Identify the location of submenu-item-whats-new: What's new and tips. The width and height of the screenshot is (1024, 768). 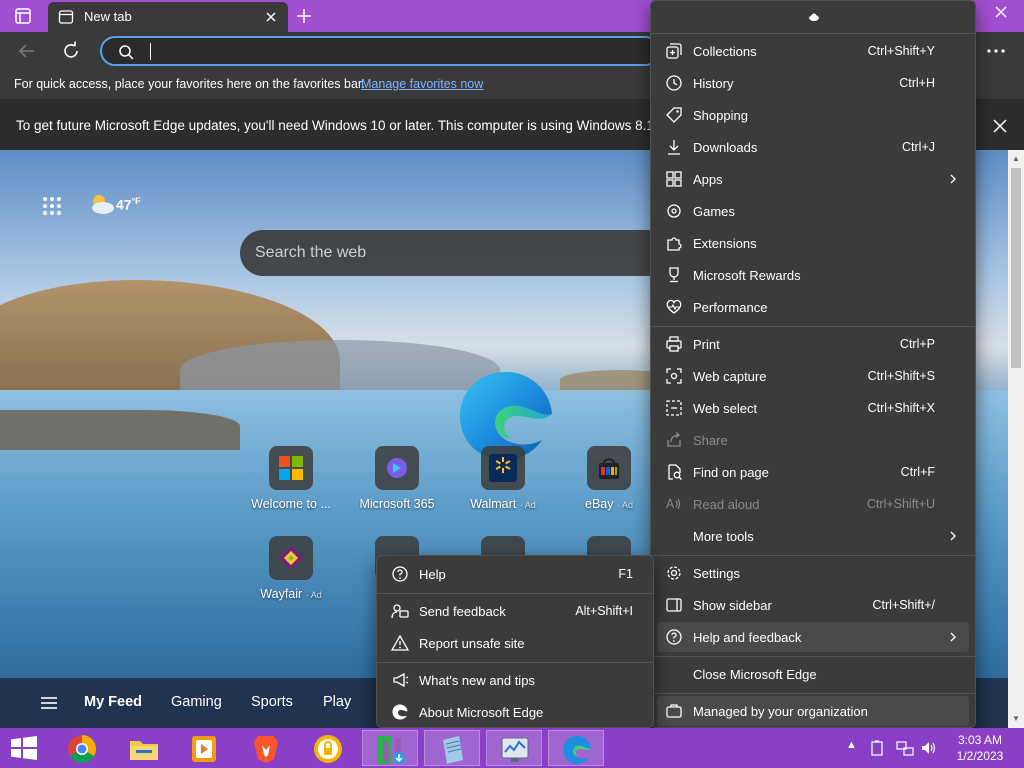
(515, 680).